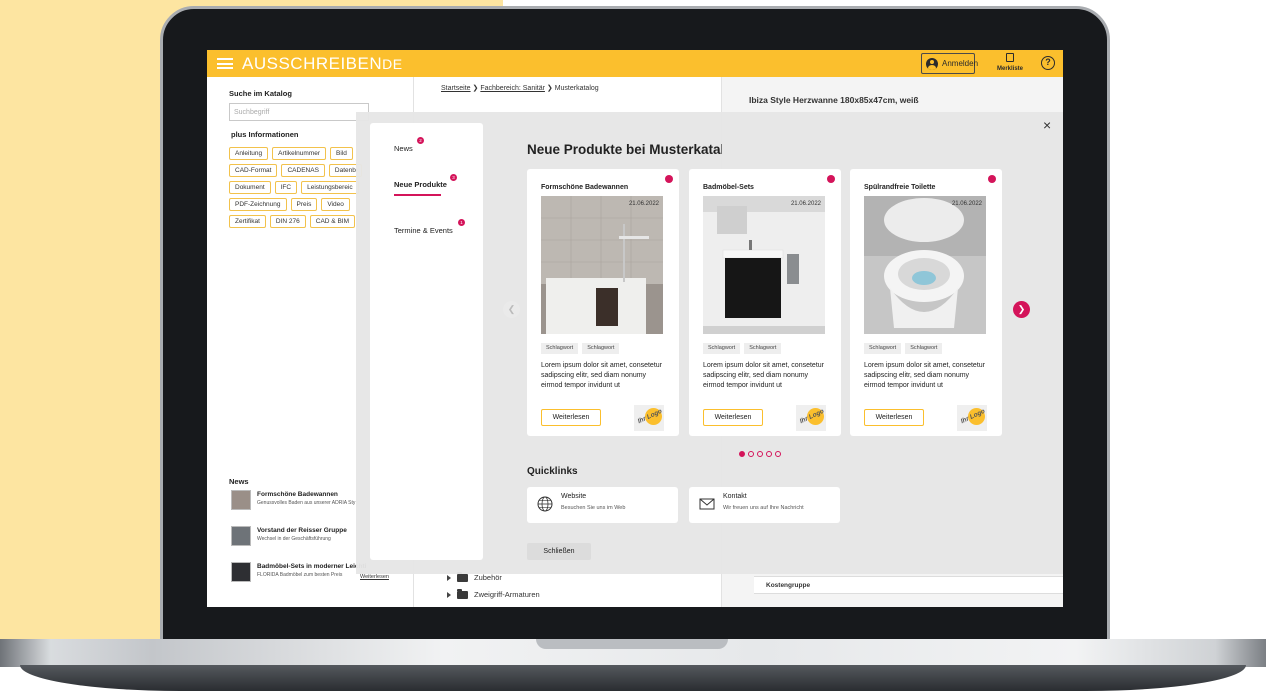 The height and width of the screenshot is (691, 1266). I want to click on toilet-photo, so click(925, 265).